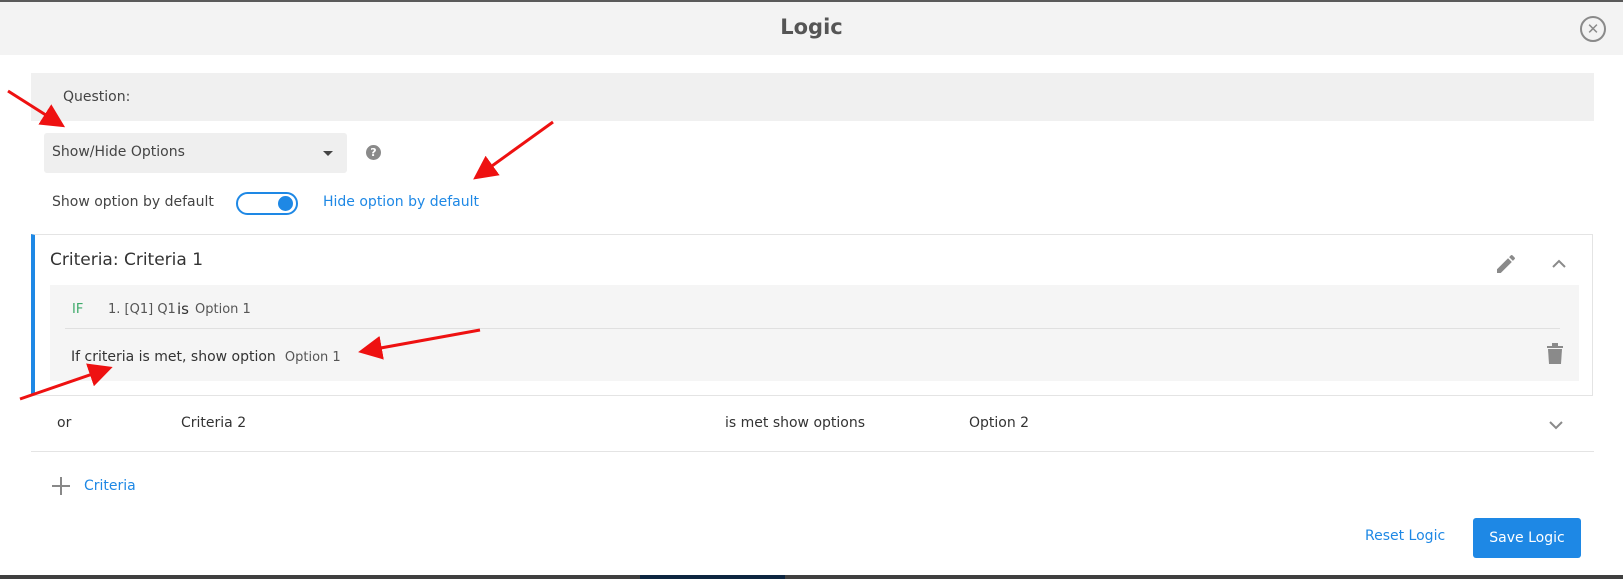 Image resolution: width=1623 pixels, height=579 pixels. I want to click on action-value: Option 1, so click(312, 357).